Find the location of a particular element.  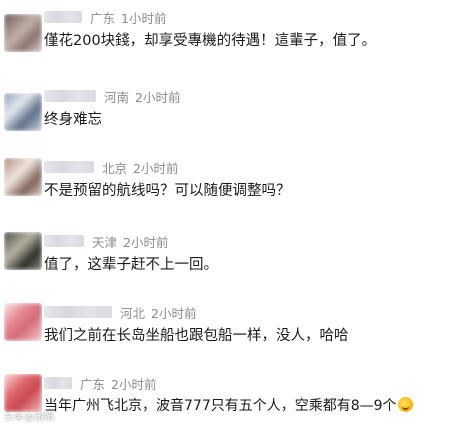

comment-text: 当年广州飞北京，波音777只有五个人，空乘都有8—9个 is located at coordinates (228, 405).